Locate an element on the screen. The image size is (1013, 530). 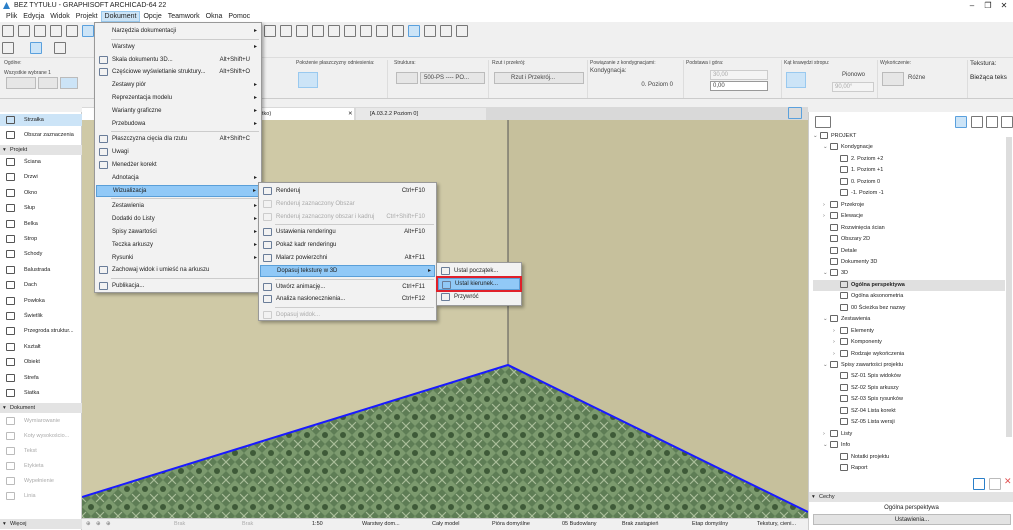
top-field: 30,00 is located at coordinates (739, 75).